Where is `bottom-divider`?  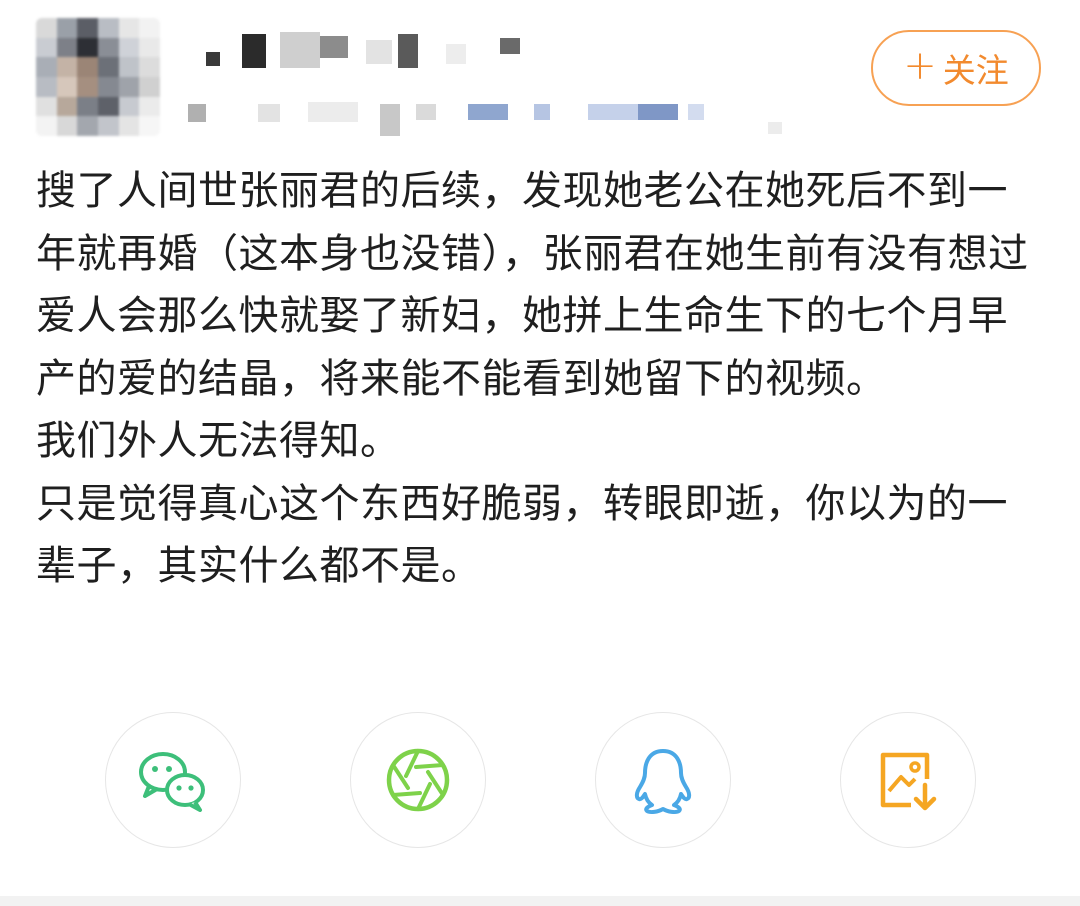
bottom-divider is located at coordinates (540, 901).